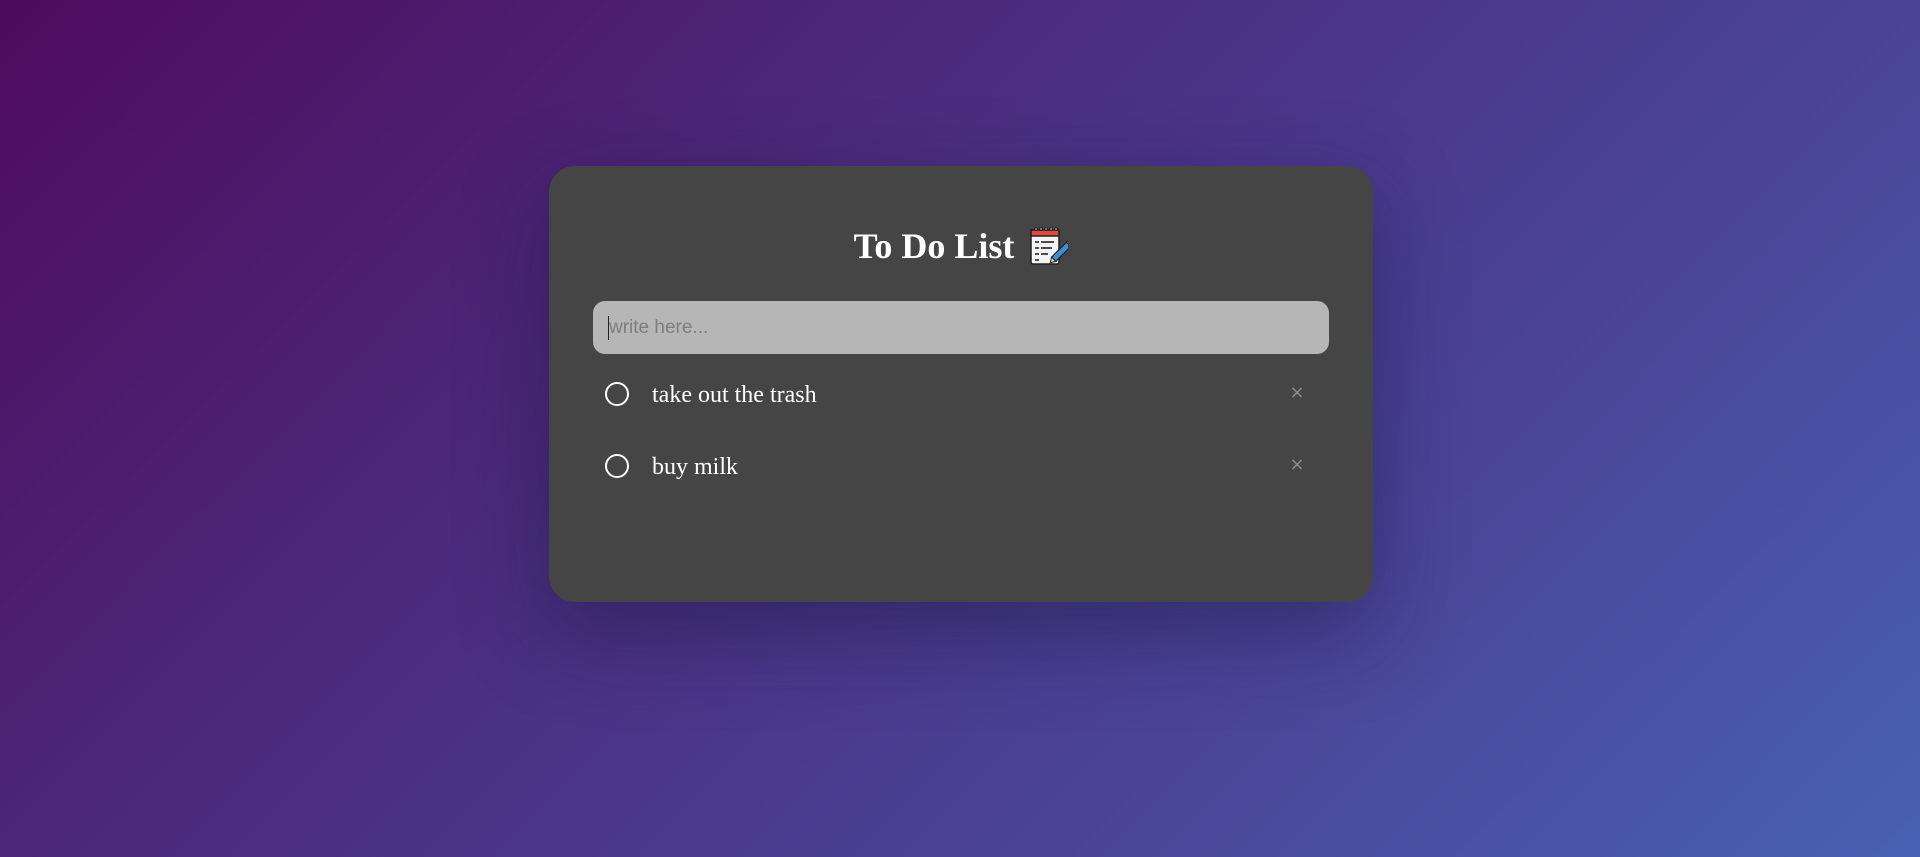 The image size is (1920, 857). Describe the element at coordinates (734, 395) in the screenshot. I see `todo-item-text: take out the trash` at that location.